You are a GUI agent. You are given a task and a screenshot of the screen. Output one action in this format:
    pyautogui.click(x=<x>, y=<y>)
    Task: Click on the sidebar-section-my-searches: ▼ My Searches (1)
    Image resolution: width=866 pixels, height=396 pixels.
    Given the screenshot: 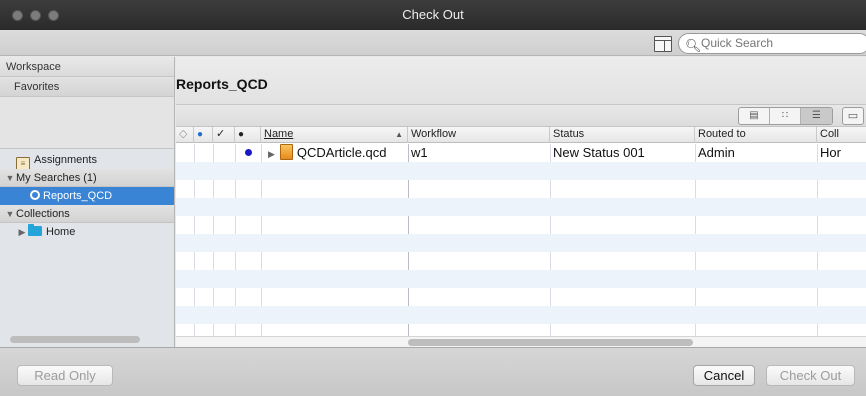 What is the action you would take?
    pyautogui.click(x=87, y=178)
    